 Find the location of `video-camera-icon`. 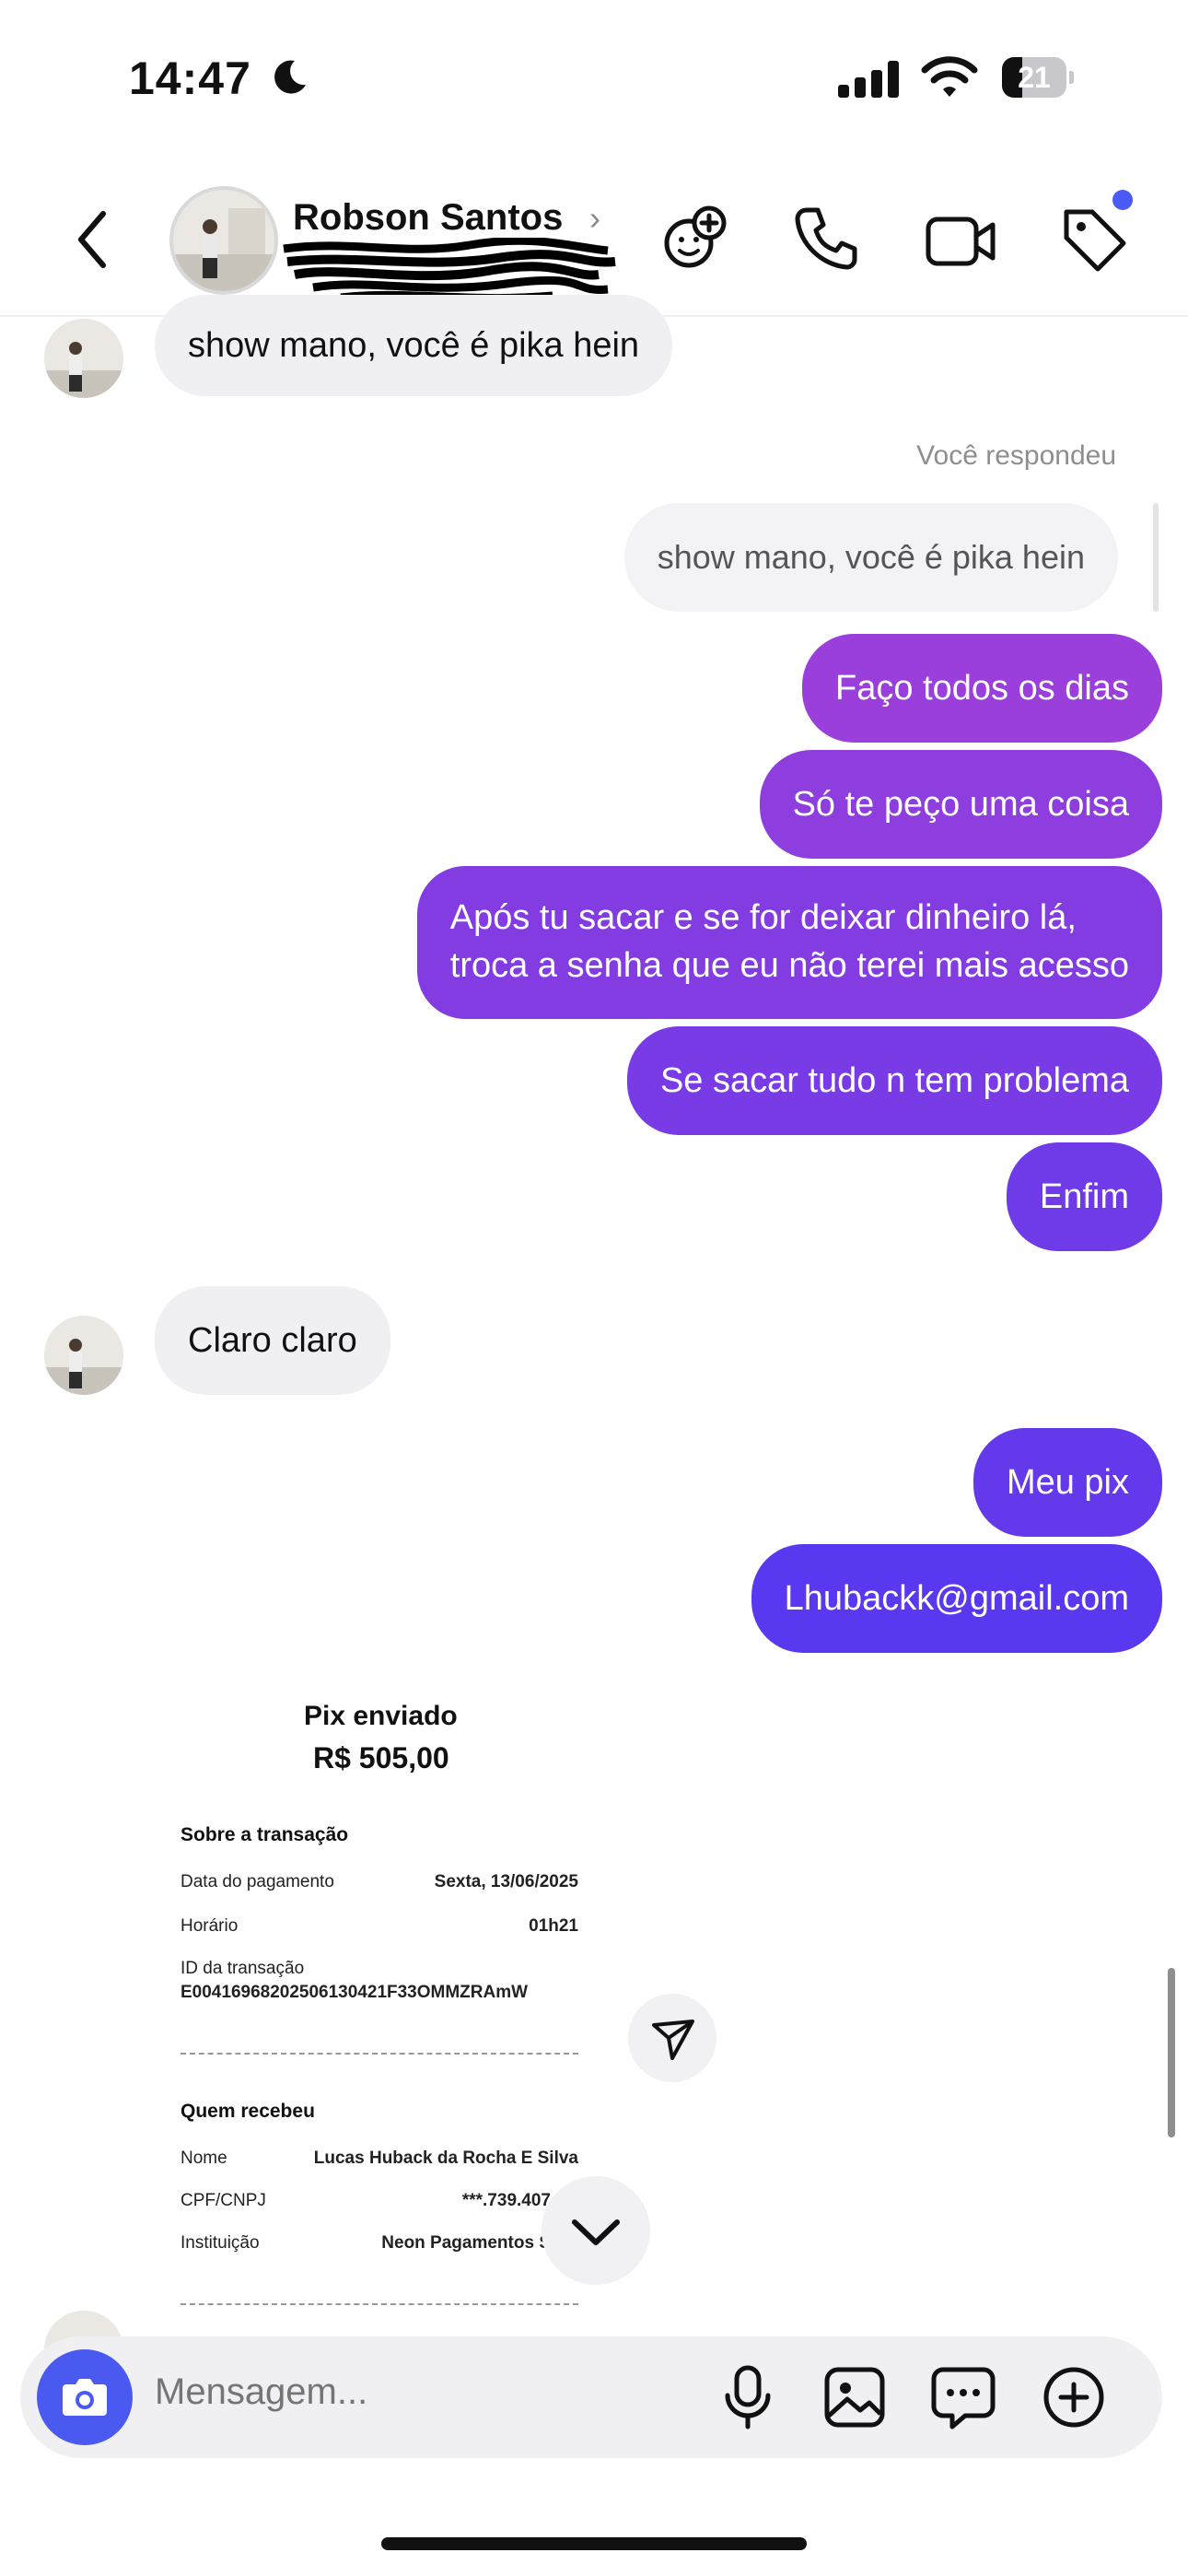

video-camera-icon is located at coordinates (961, 244).